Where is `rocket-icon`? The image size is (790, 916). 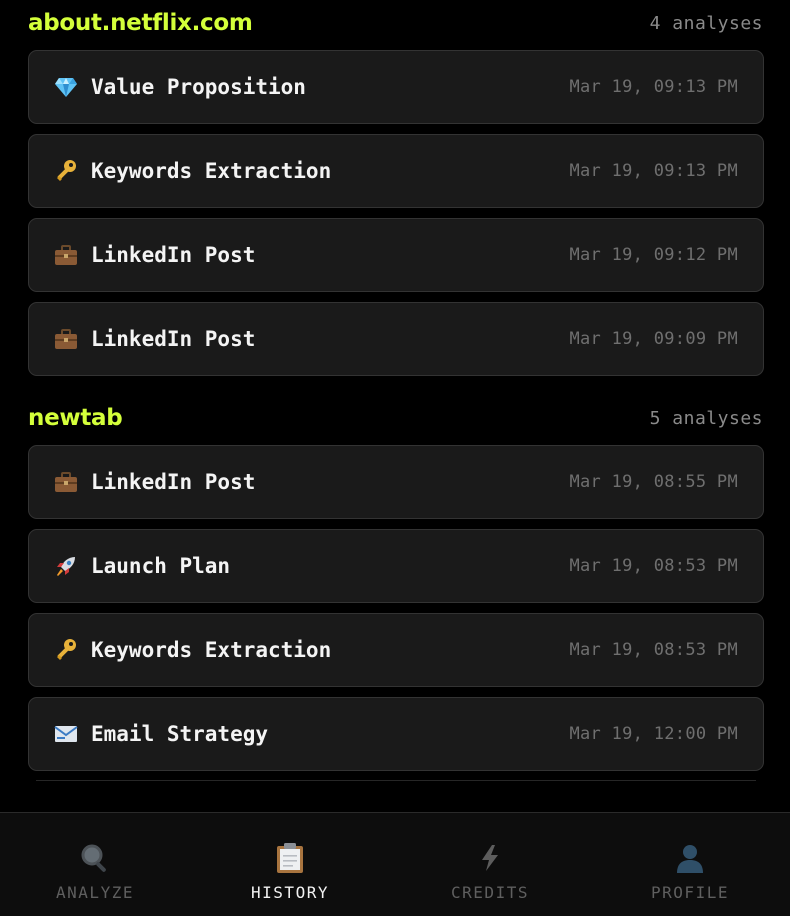 rocket-icon is located at coordinates (66, 566).